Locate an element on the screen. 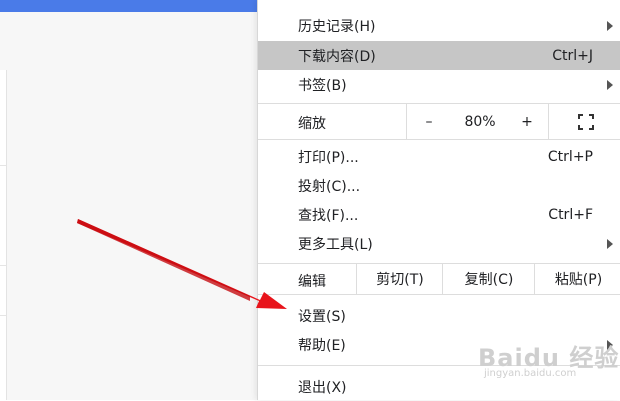 The width and height of the screenshot is (620, 401). paste-button: 粘贴(P) is located at coordinates (577, 279).